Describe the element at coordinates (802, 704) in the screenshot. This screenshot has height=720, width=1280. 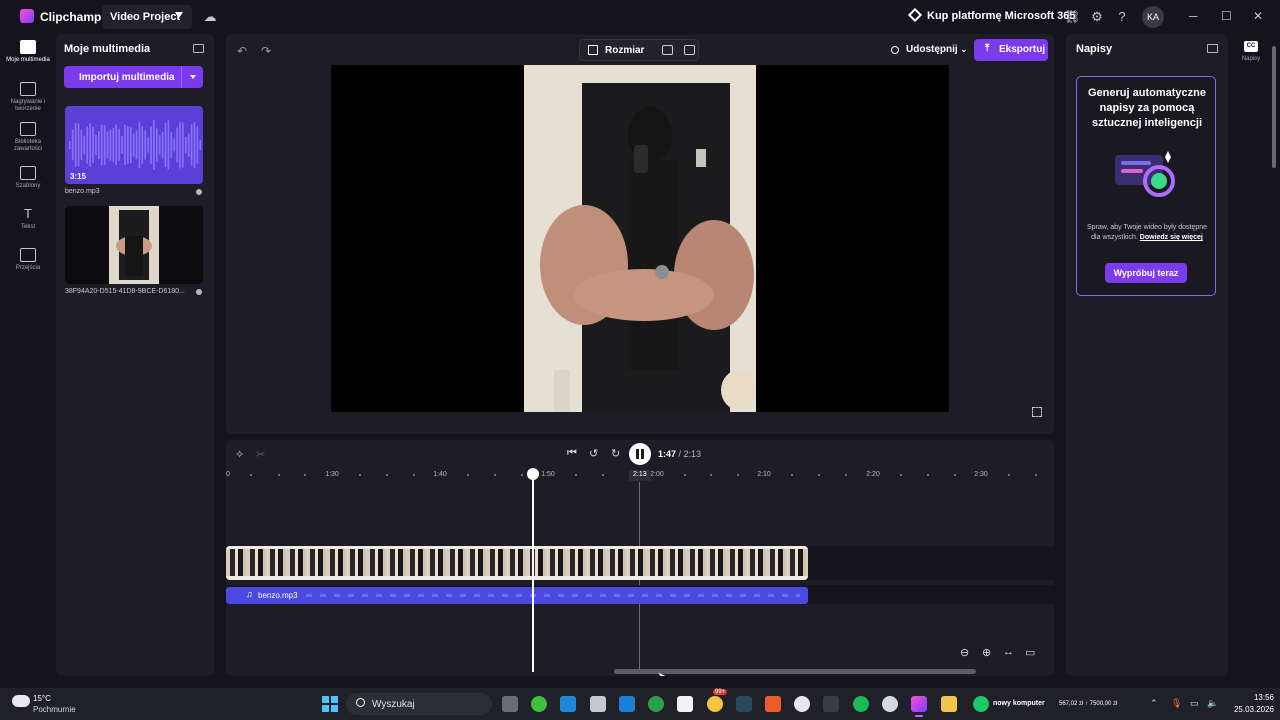
I see `chrome-icon` at that location.